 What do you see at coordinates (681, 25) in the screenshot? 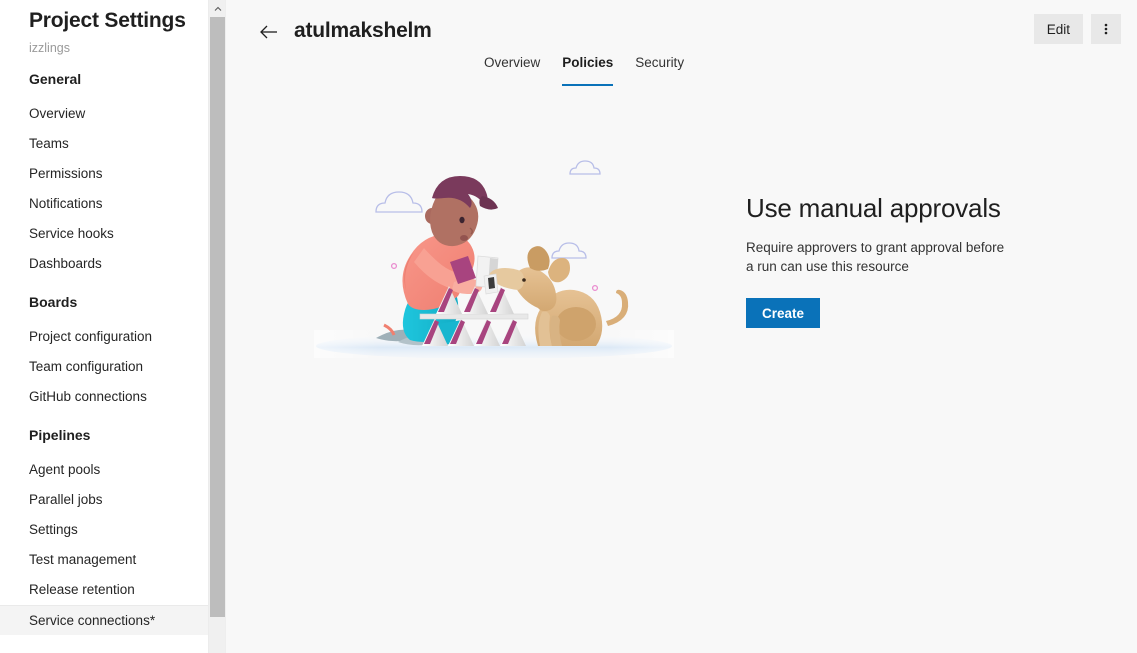
I see `content-header: atulmakshelm Edit` at bounding box center [681, 25].